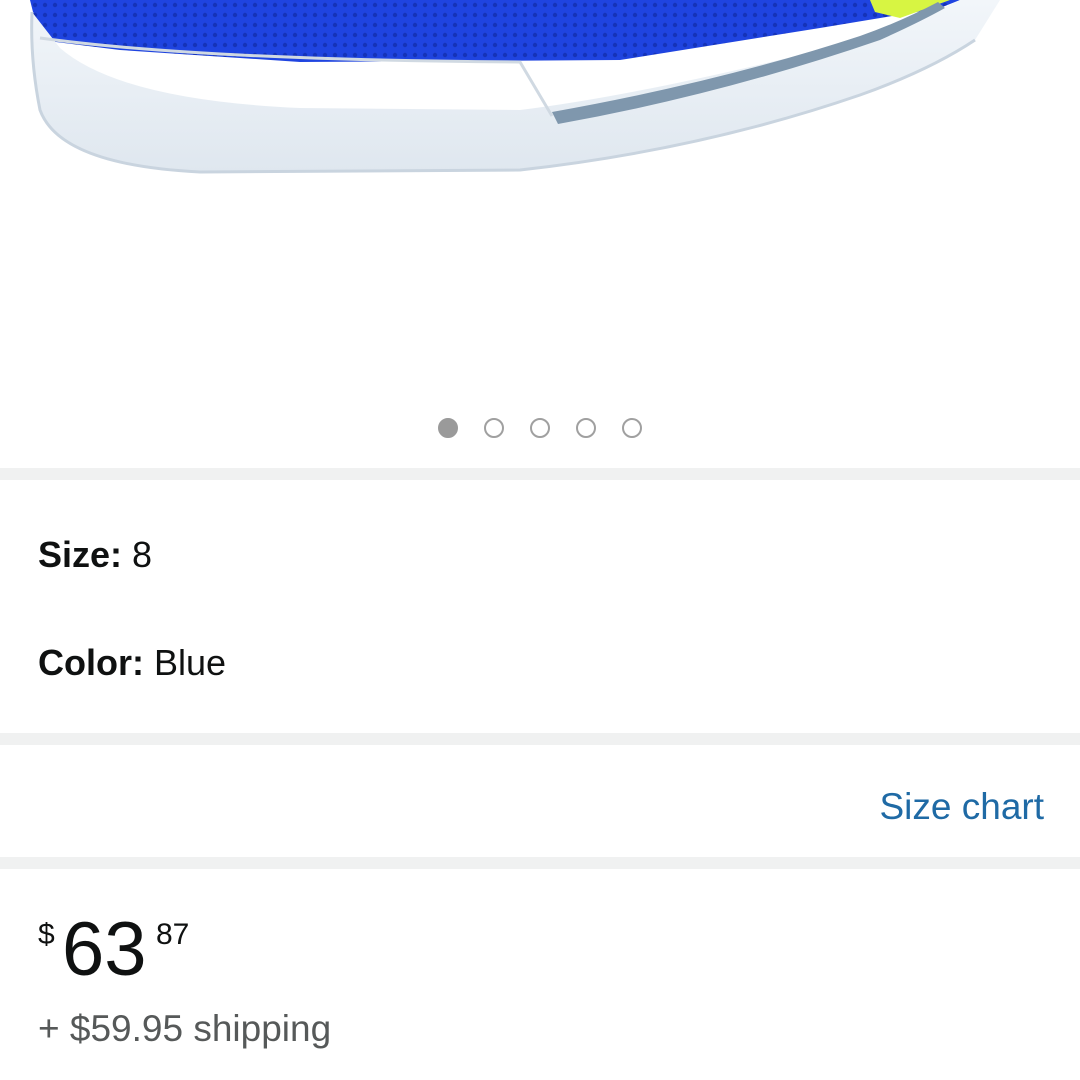  I want to click on size-variation: Size: 8, so click(95, 555).